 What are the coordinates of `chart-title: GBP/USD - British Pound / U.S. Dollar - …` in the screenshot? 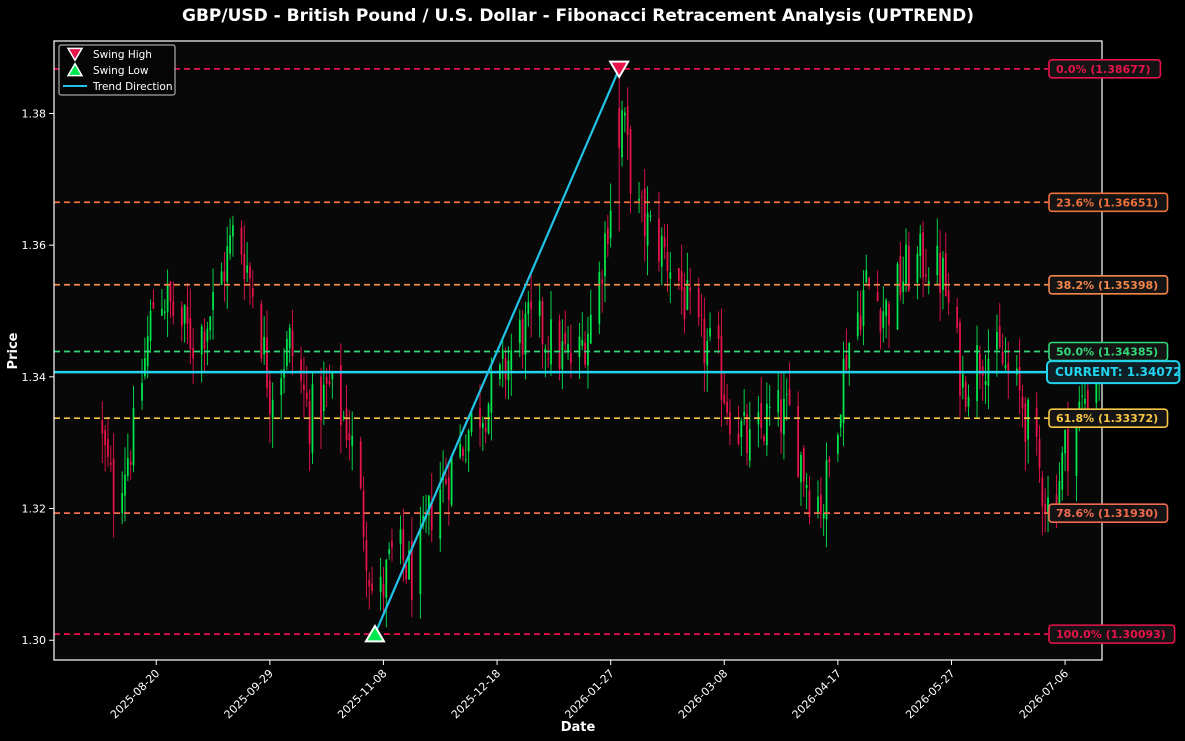 It's located at (578, 16).